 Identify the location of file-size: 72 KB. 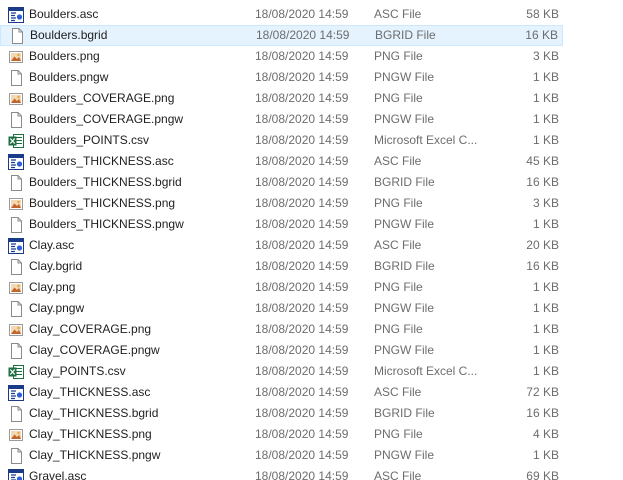
(542, 392).